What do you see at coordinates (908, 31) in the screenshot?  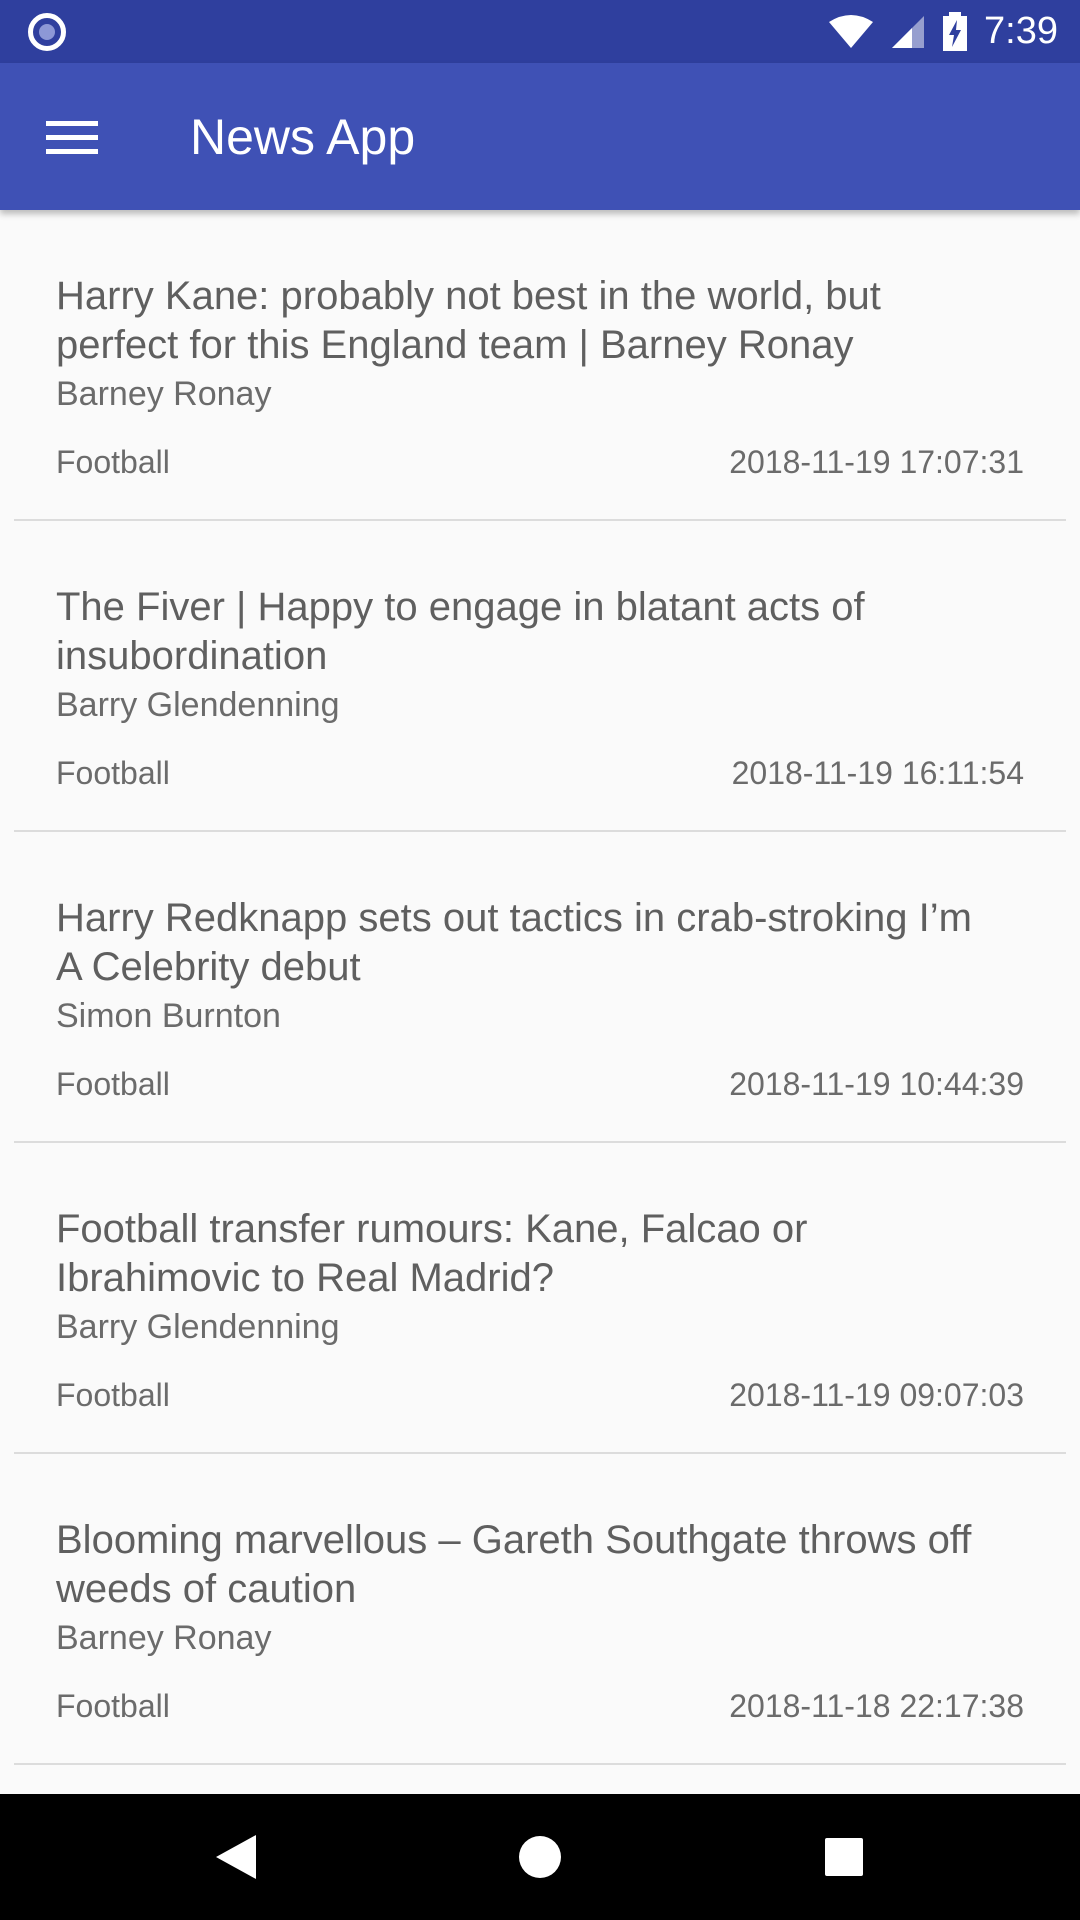 I see `cell-signal-icon` at bounding box center [908, 31].